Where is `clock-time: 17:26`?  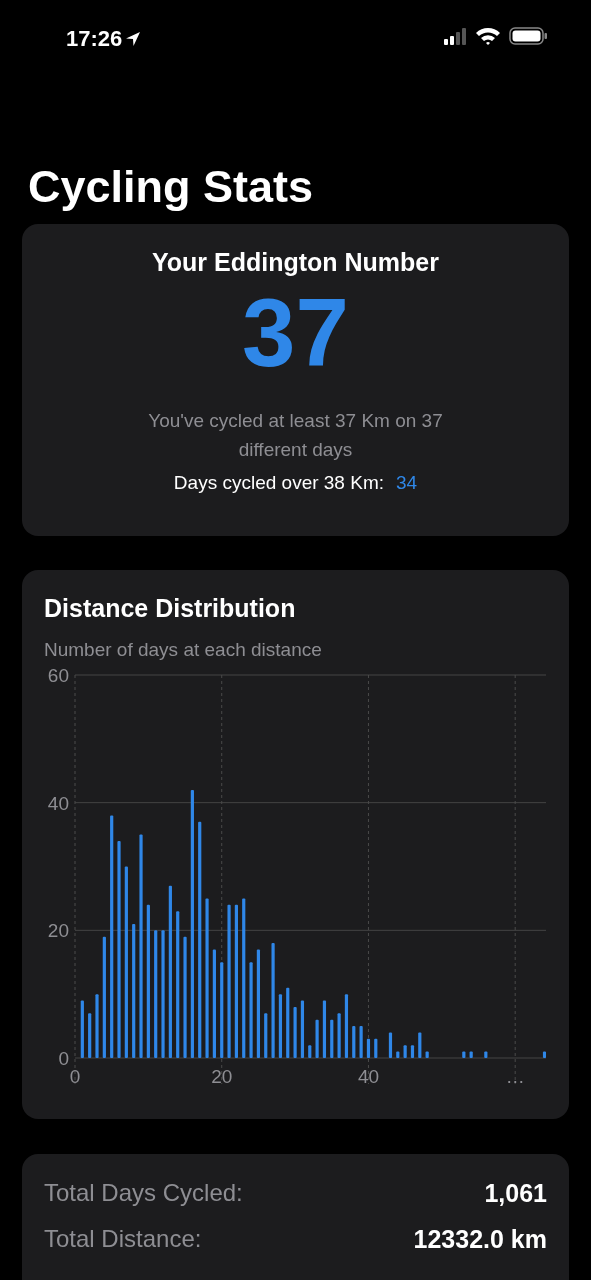 clock-time: 17:26 is located at coordinates (94, 39).